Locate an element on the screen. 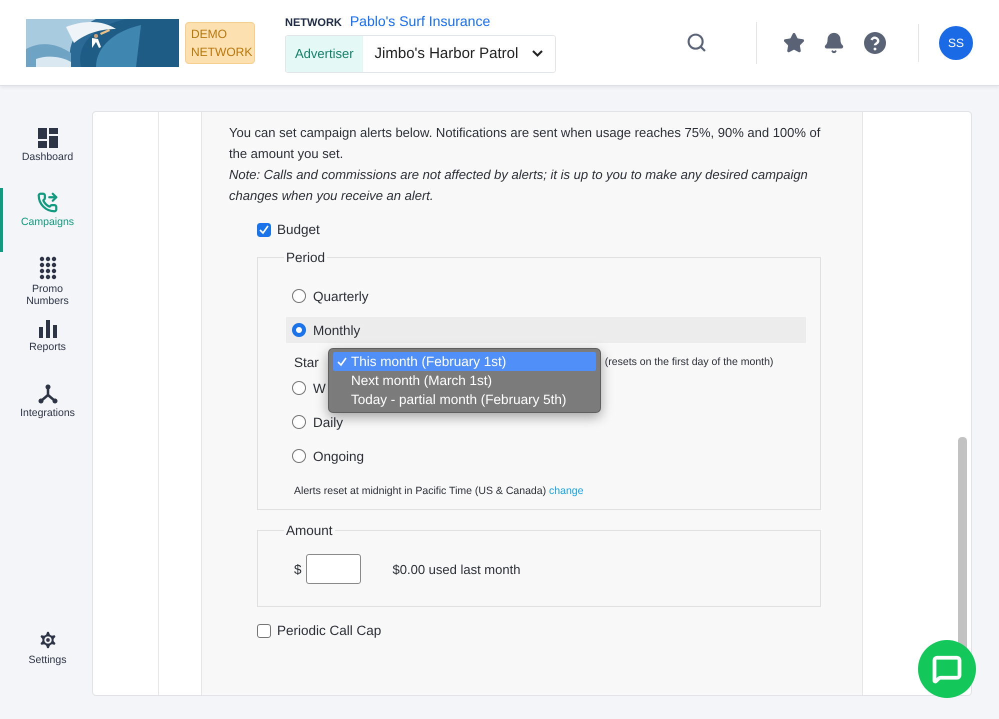 This screenshot has width=999, height=719. intro-text: You can set campaign alerts below. Notifications are sent when usage reaches 75%, 90% and 100% of the amount you set. is located at coordinates (525, 143).